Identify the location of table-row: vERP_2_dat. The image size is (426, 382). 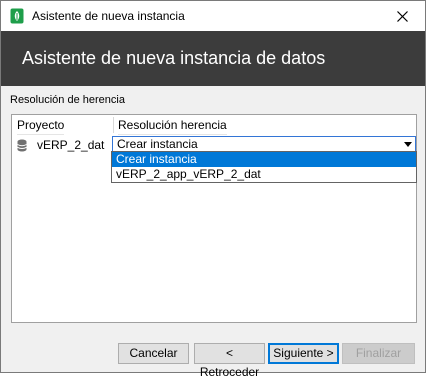
(60, 145).